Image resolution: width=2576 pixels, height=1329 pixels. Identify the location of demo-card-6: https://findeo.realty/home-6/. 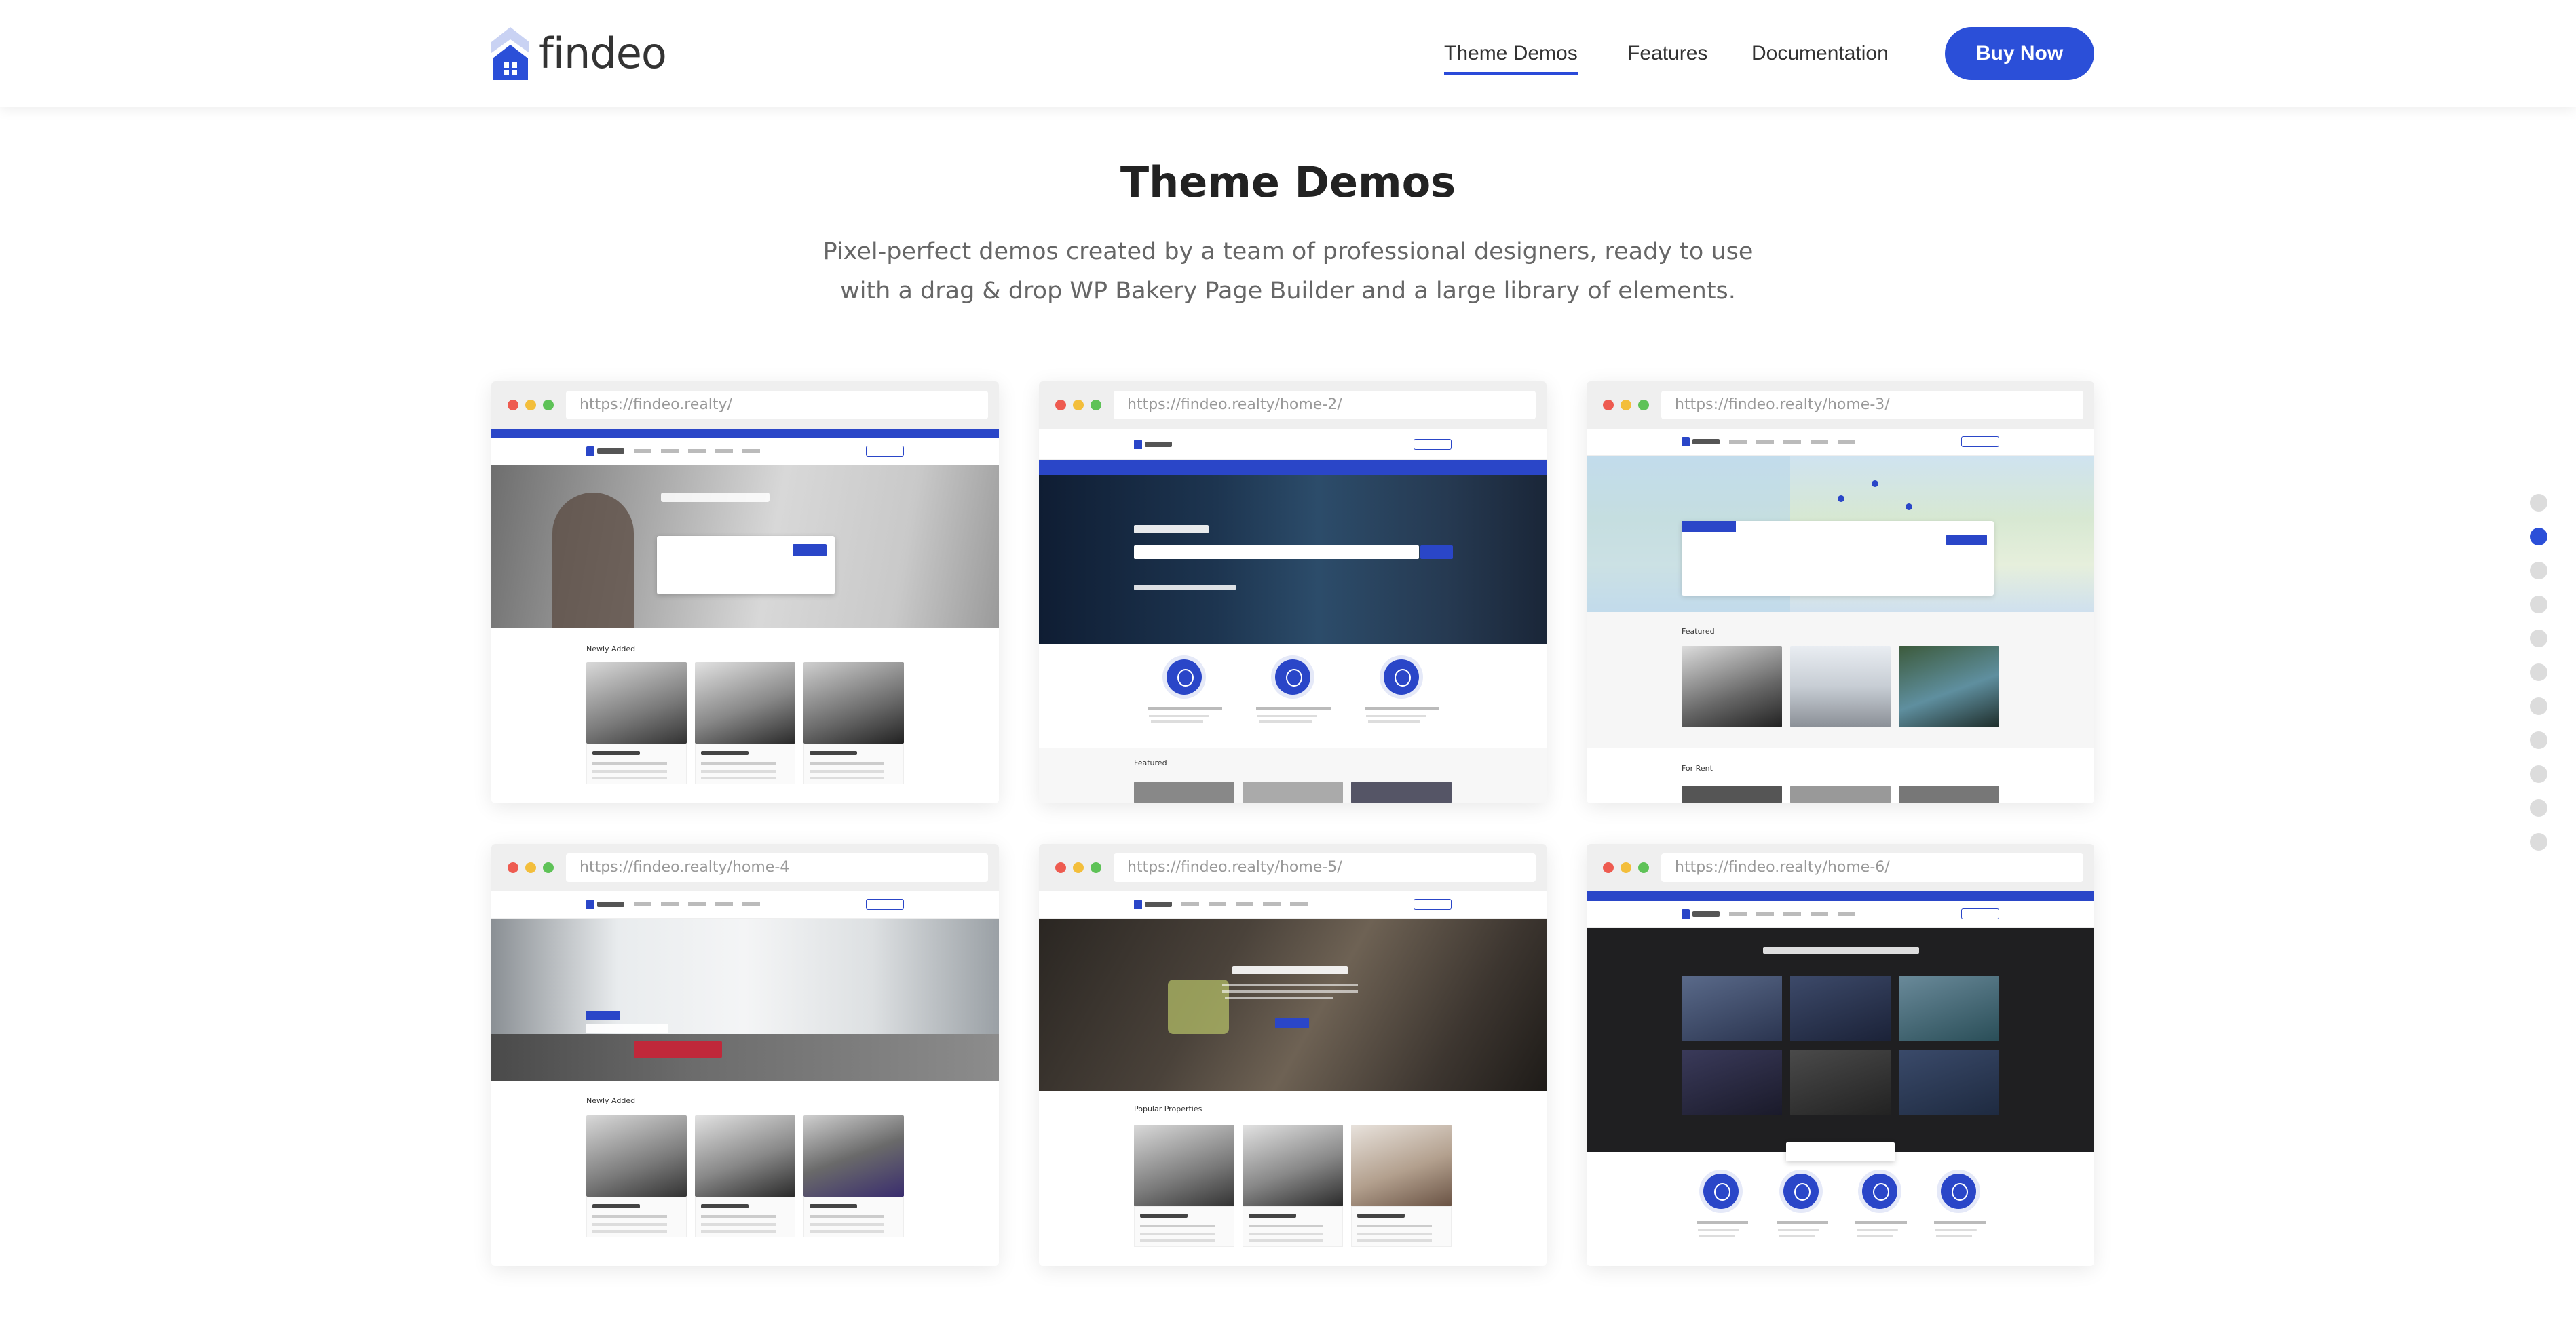
(1840, 1055).